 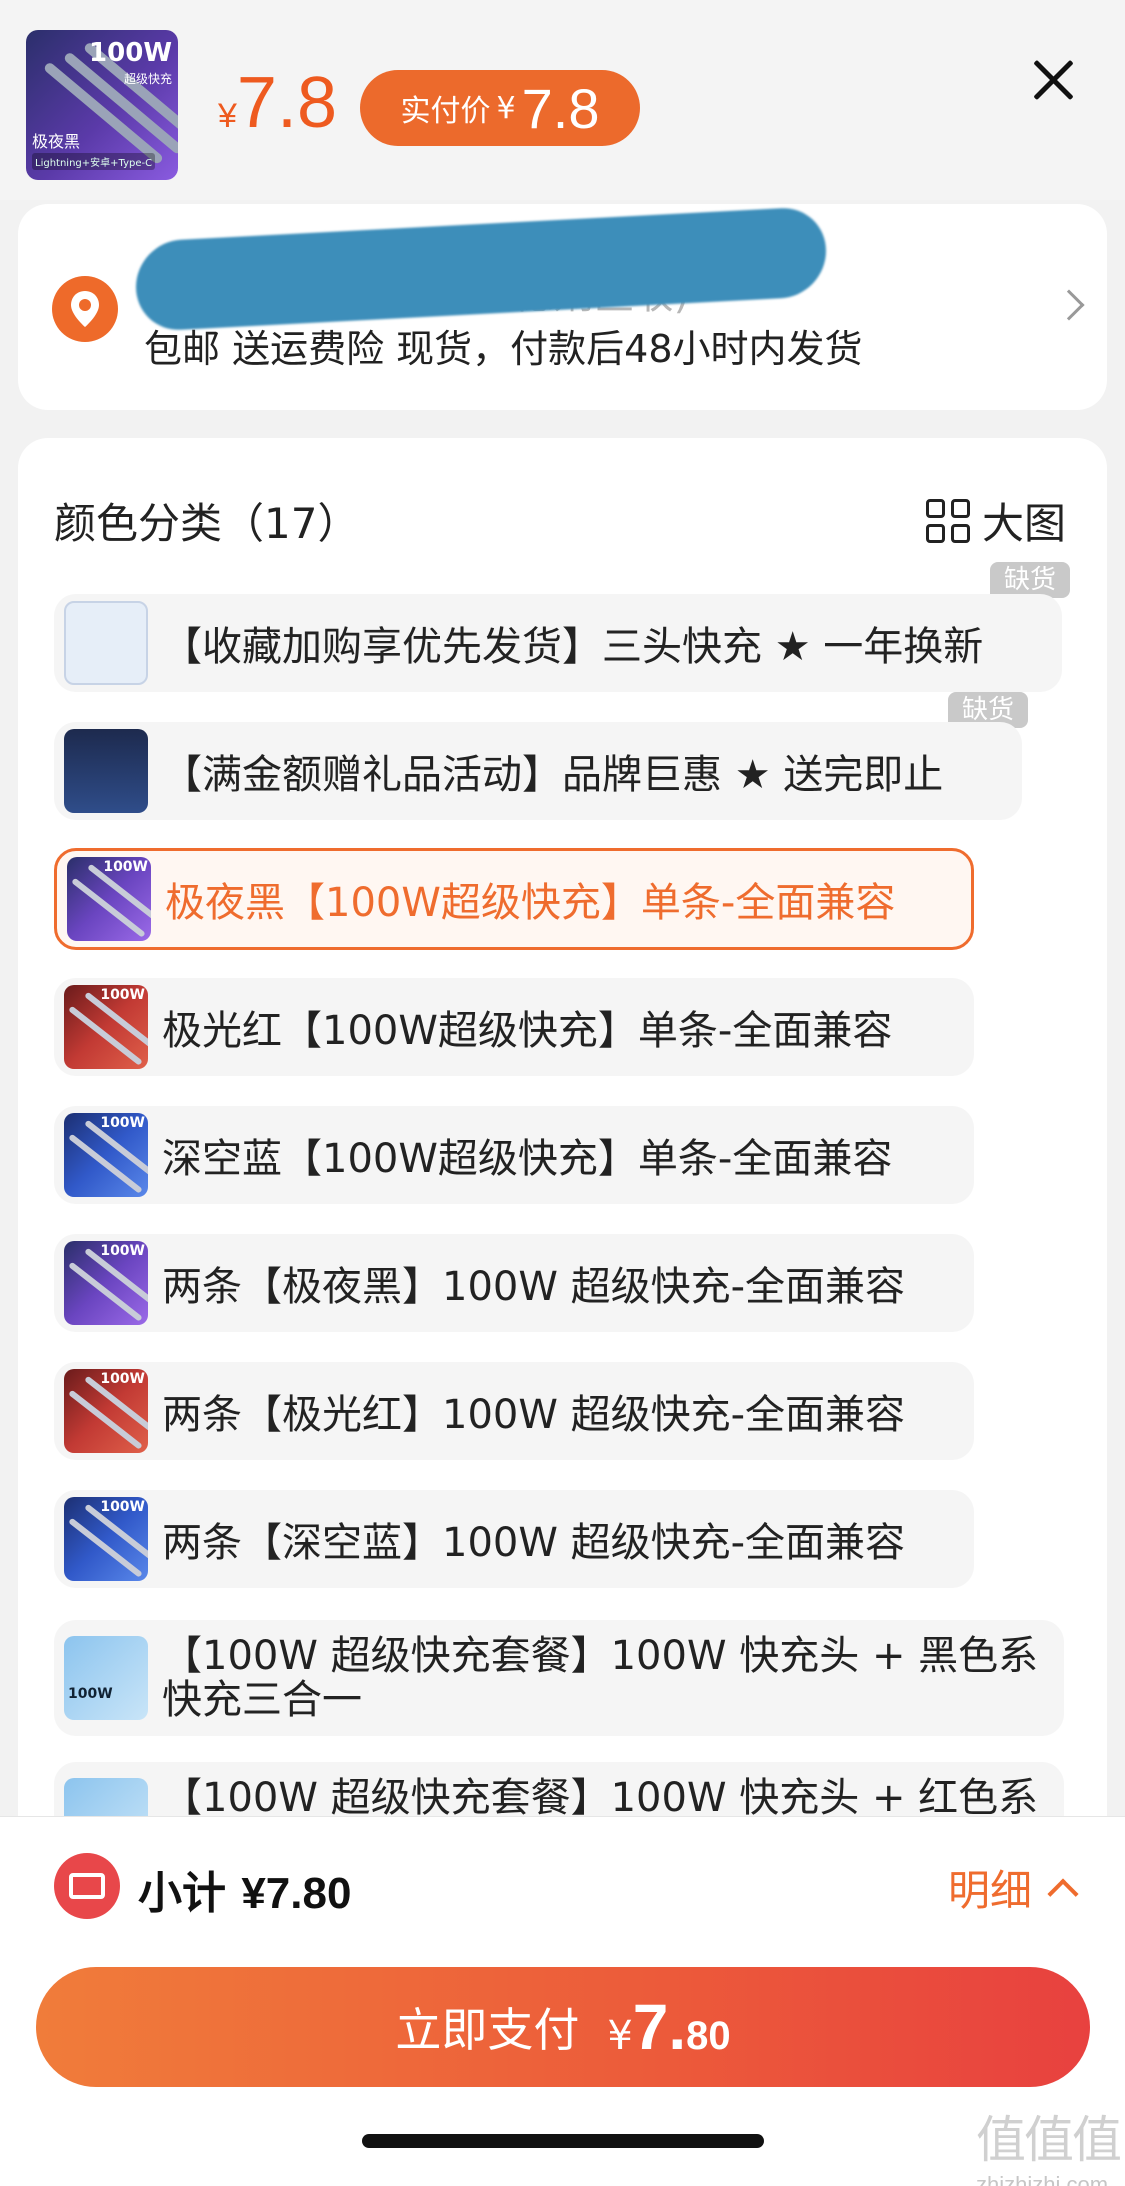 I want to click on pay-button-label: 立即支付, so click(x=487, y=2030).